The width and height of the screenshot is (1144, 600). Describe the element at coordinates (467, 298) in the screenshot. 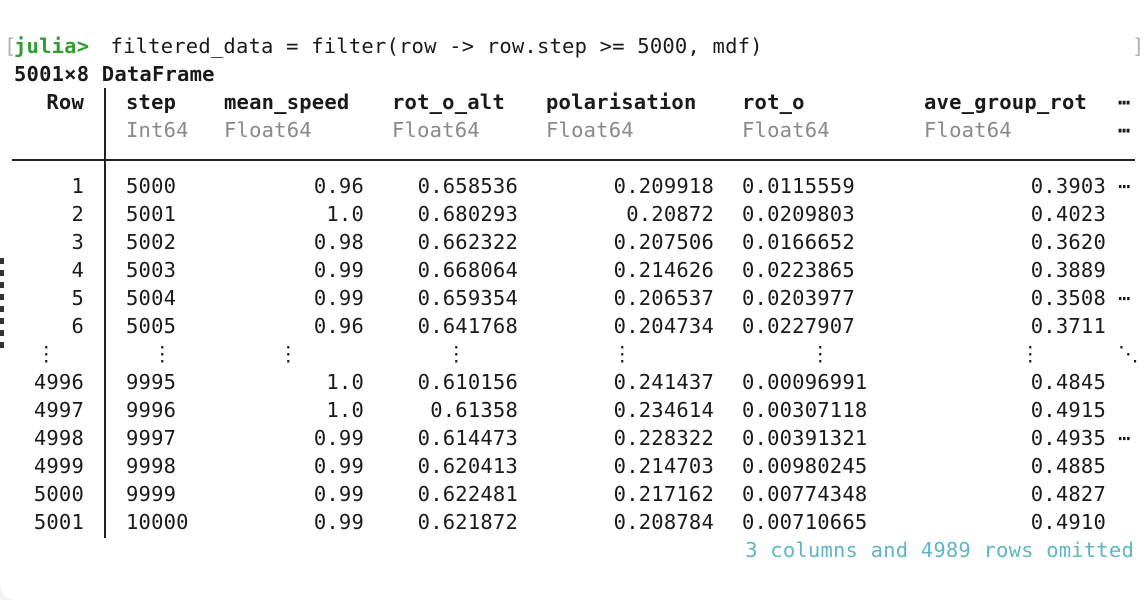

I see `cell-rot-o-alt: 0.659354` at that location.